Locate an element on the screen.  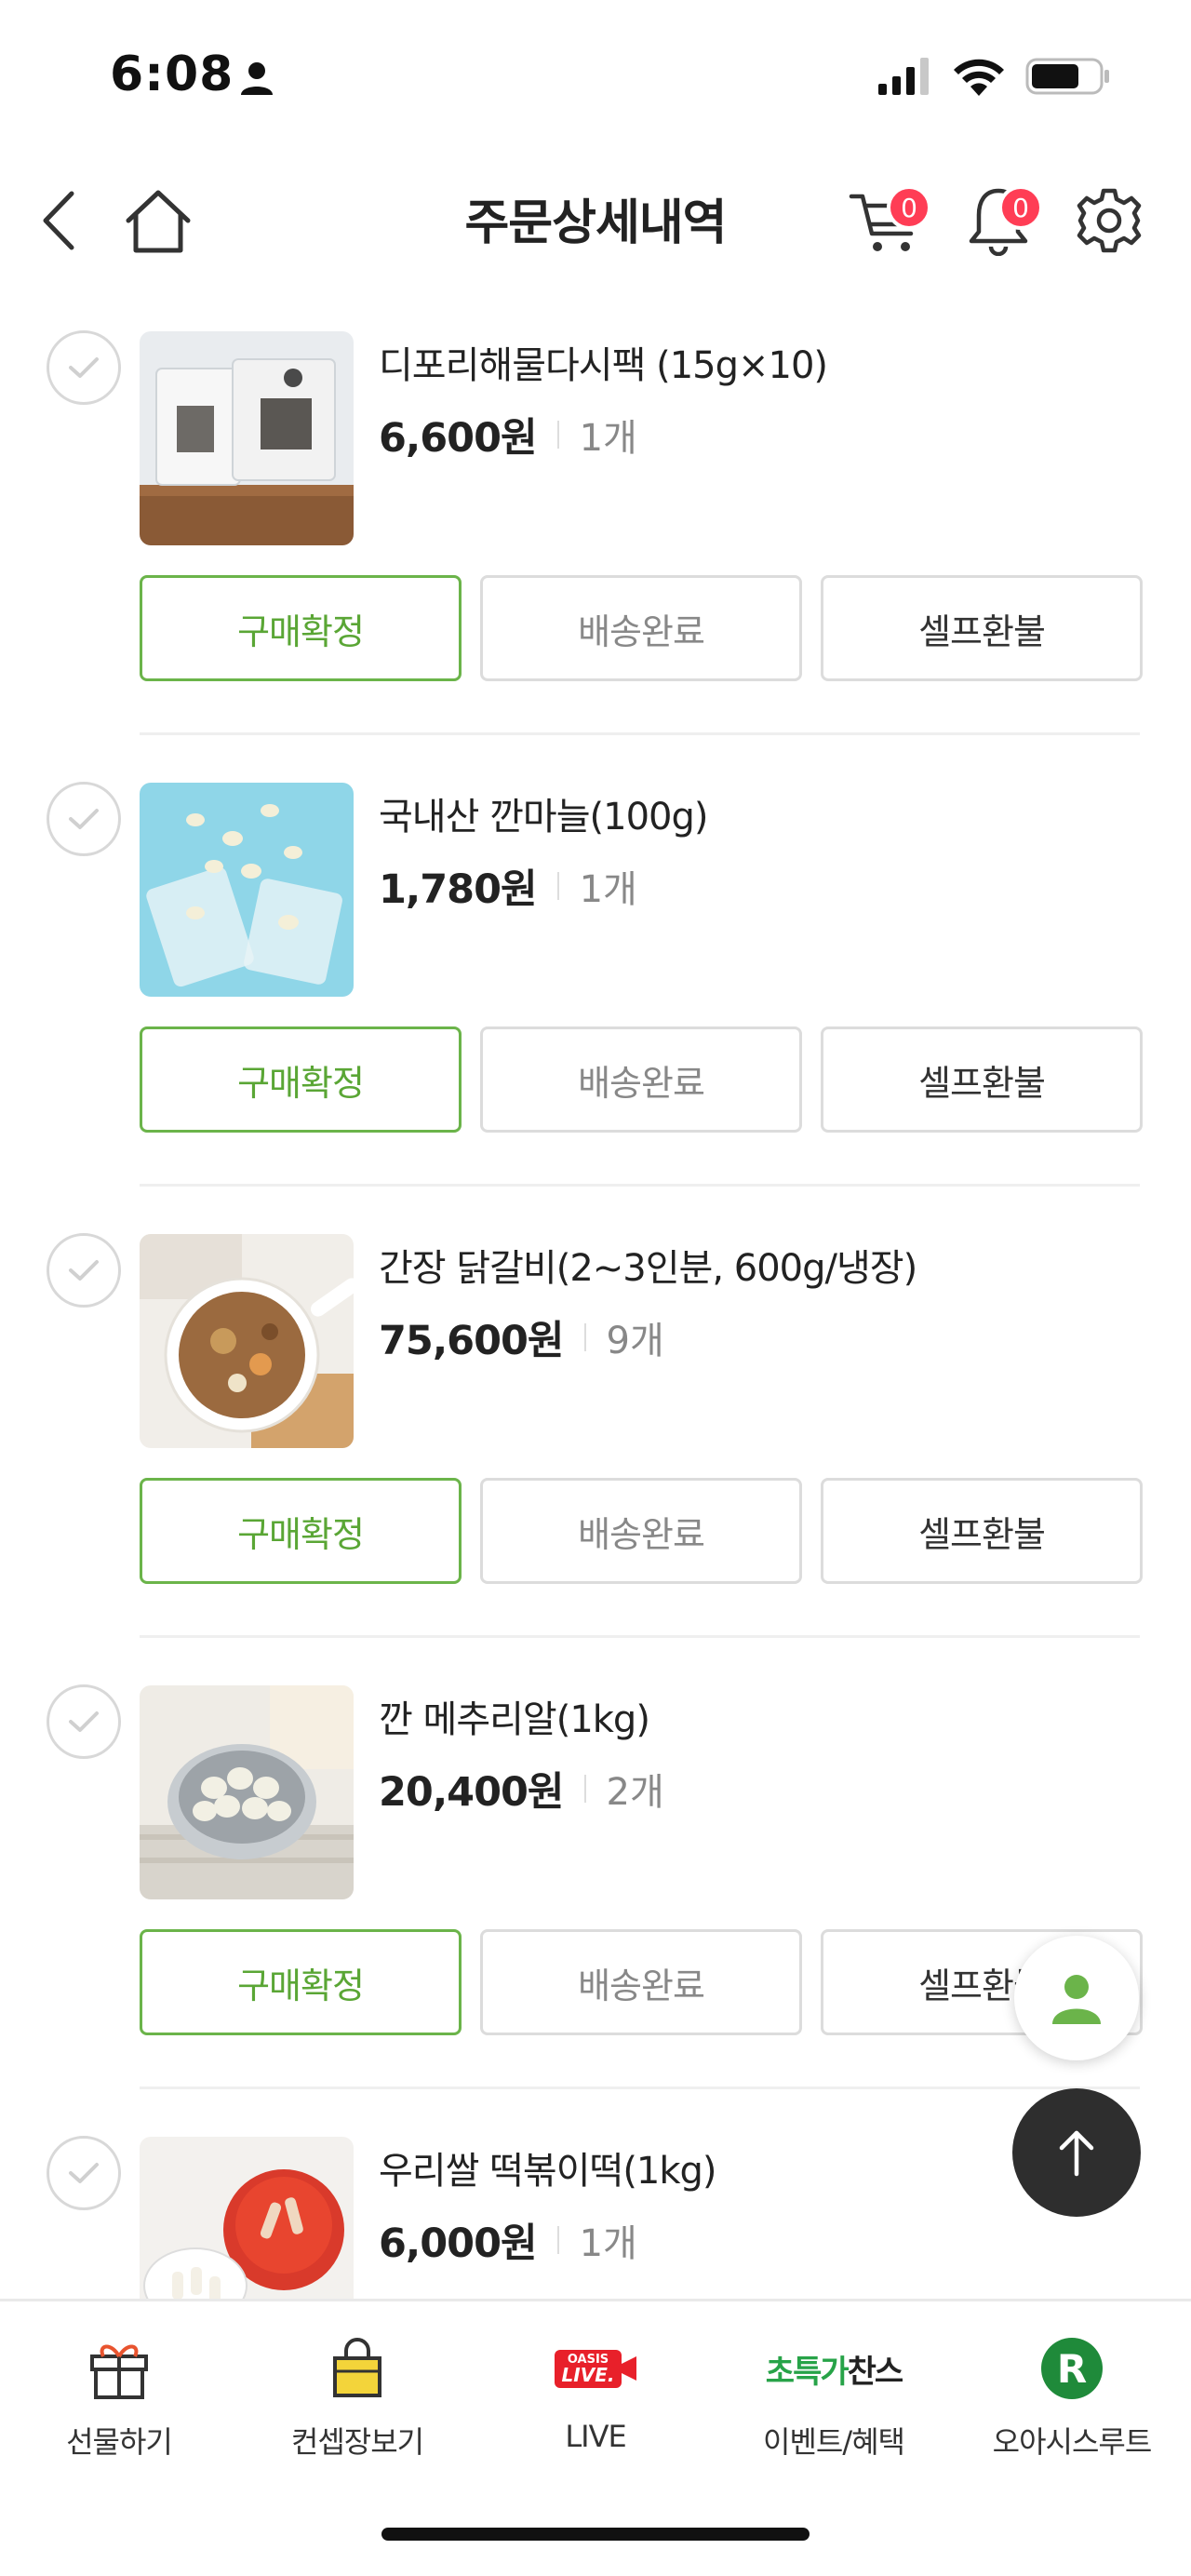
cellular-signal-icon is located at coordinates (903, 76).